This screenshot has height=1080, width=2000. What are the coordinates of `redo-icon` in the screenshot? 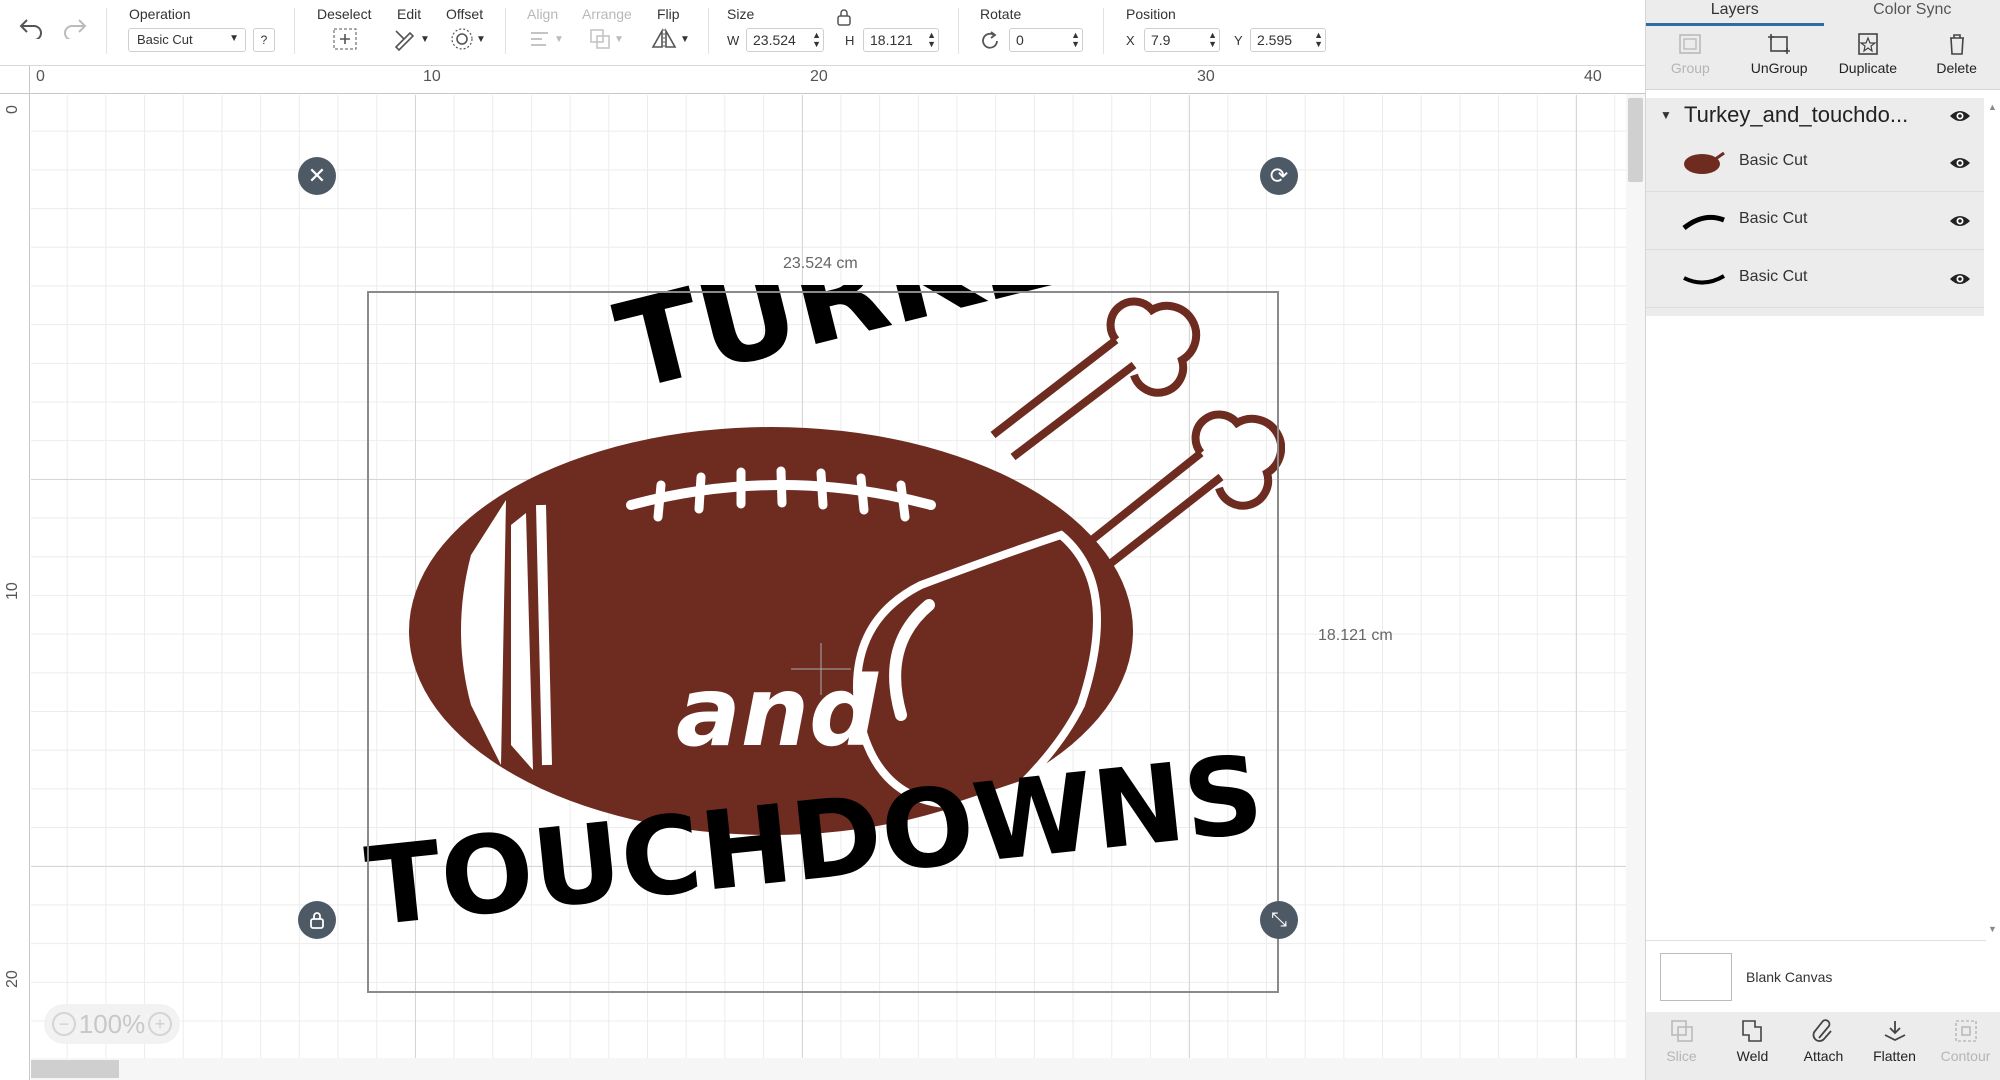 It's located at (75, 28).